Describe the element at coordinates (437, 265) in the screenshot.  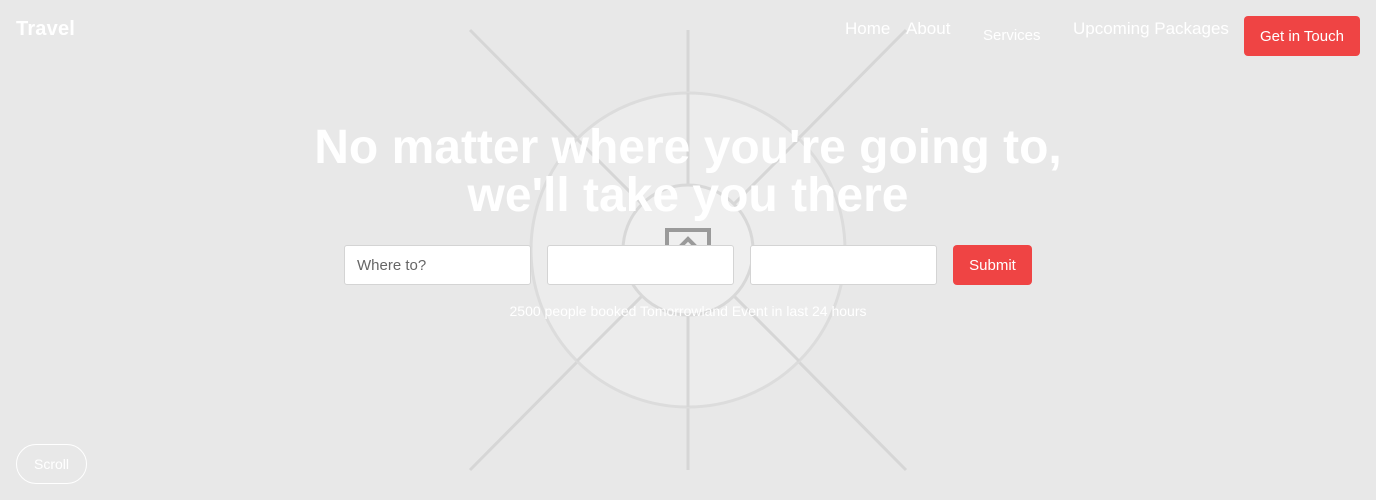
I see `destination-input` at that location.